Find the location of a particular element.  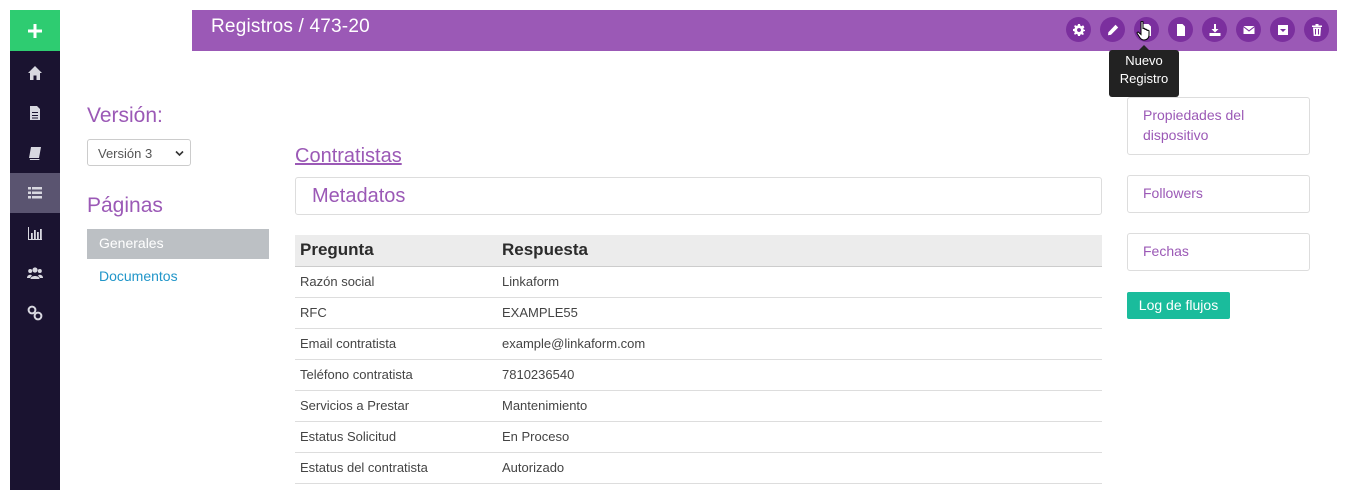

sidebar-item-catalogs is located at coordinates (35, 153).